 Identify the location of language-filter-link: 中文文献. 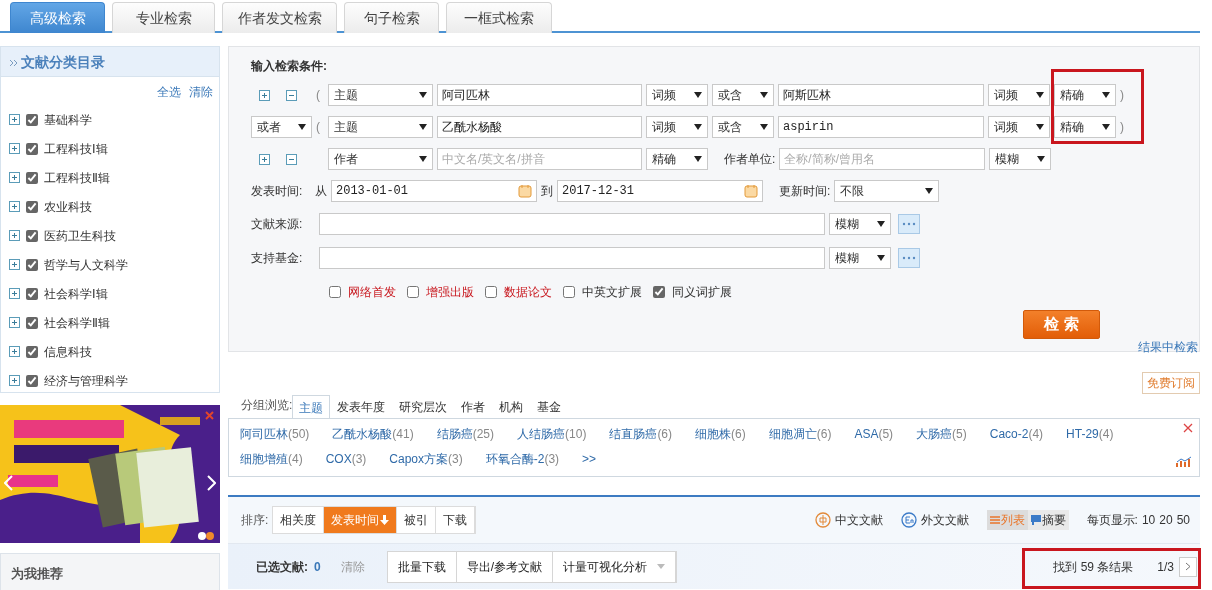
(858, 520).